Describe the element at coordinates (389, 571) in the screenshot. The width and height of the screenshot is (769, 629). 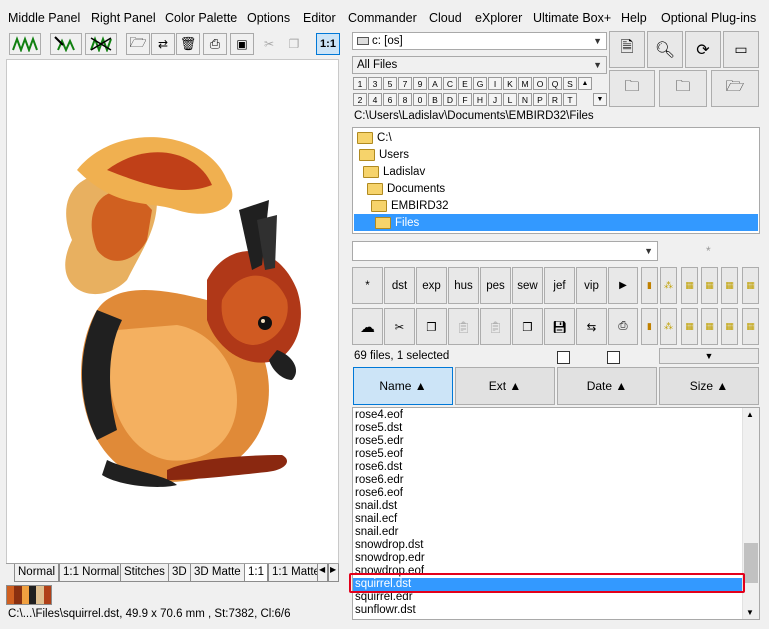
I see `file-row: snowdrop.eof` at that location.